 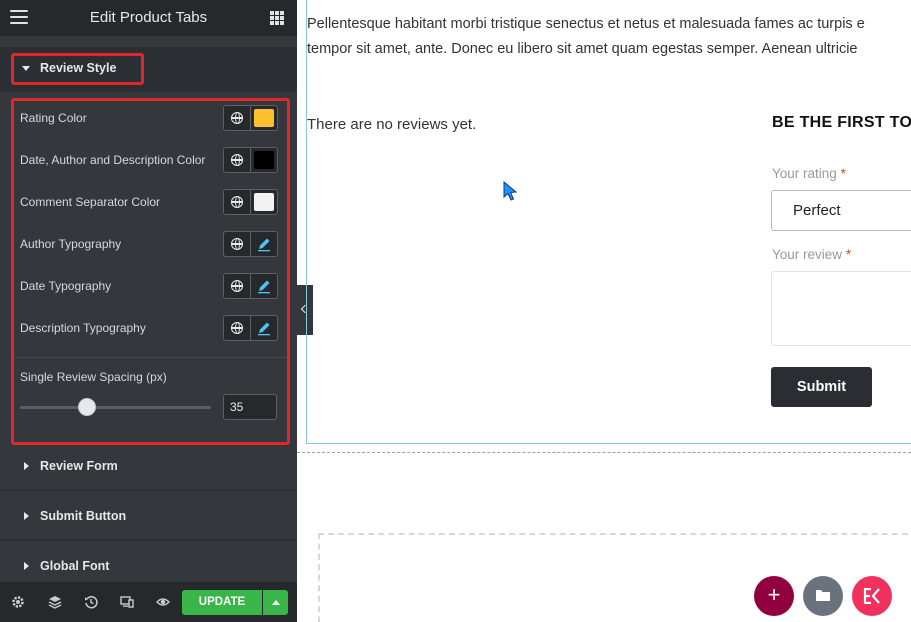 What do you see at coordinates (807, 254) in the screenshot?
I see `review-label-text: Your review` at bounding box center [807, 254].